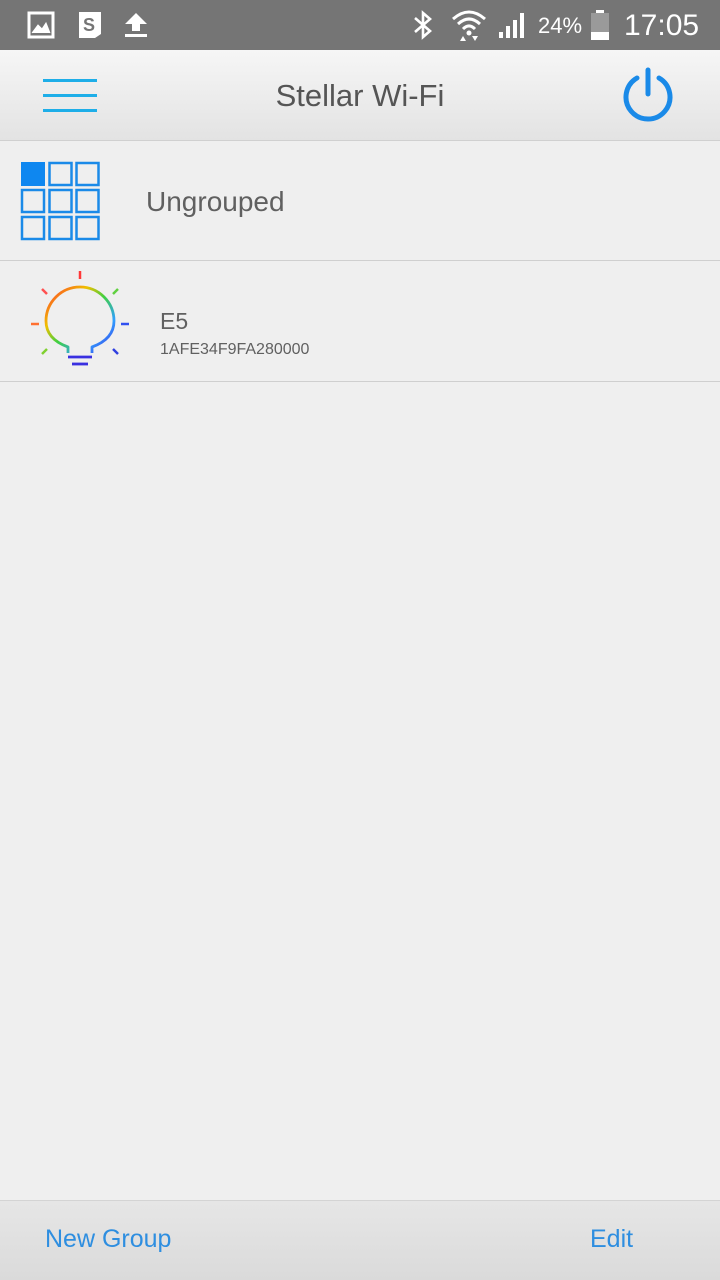  Describe the element at coordinates (360, 25) in the screenshot. I see `status-bar: S 24% 17:05` at that location.